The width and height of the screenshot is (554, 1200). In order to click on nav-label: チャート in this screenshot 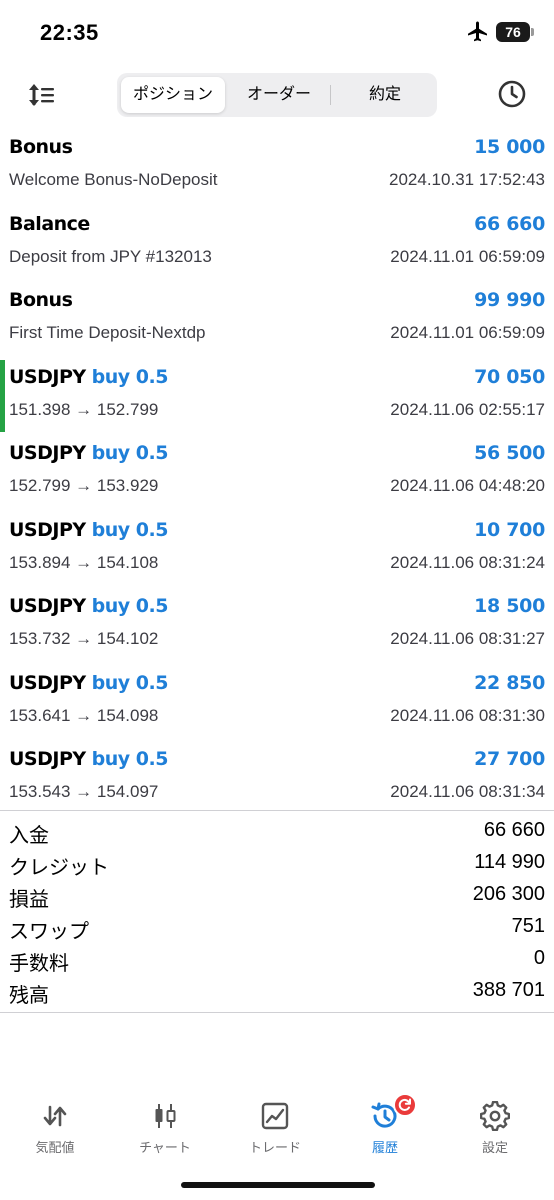, I will do `click(165, 1147)`.